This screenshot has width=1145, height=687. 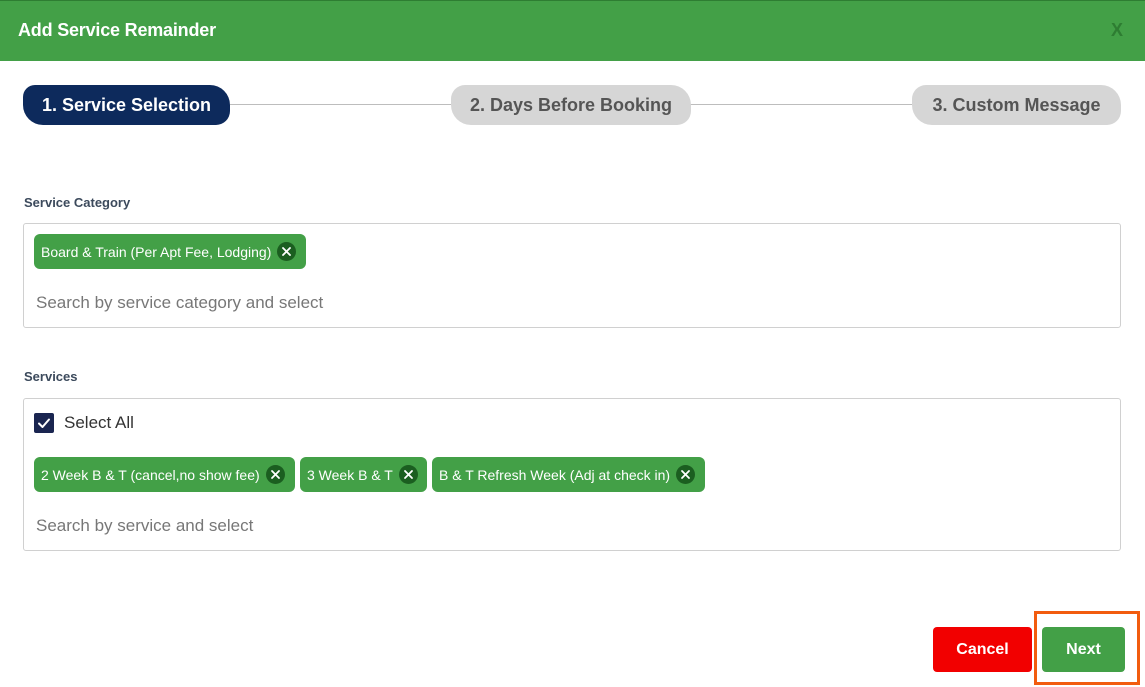 I want to click on service-category-label: Service Category, so click(x=77, y=202).